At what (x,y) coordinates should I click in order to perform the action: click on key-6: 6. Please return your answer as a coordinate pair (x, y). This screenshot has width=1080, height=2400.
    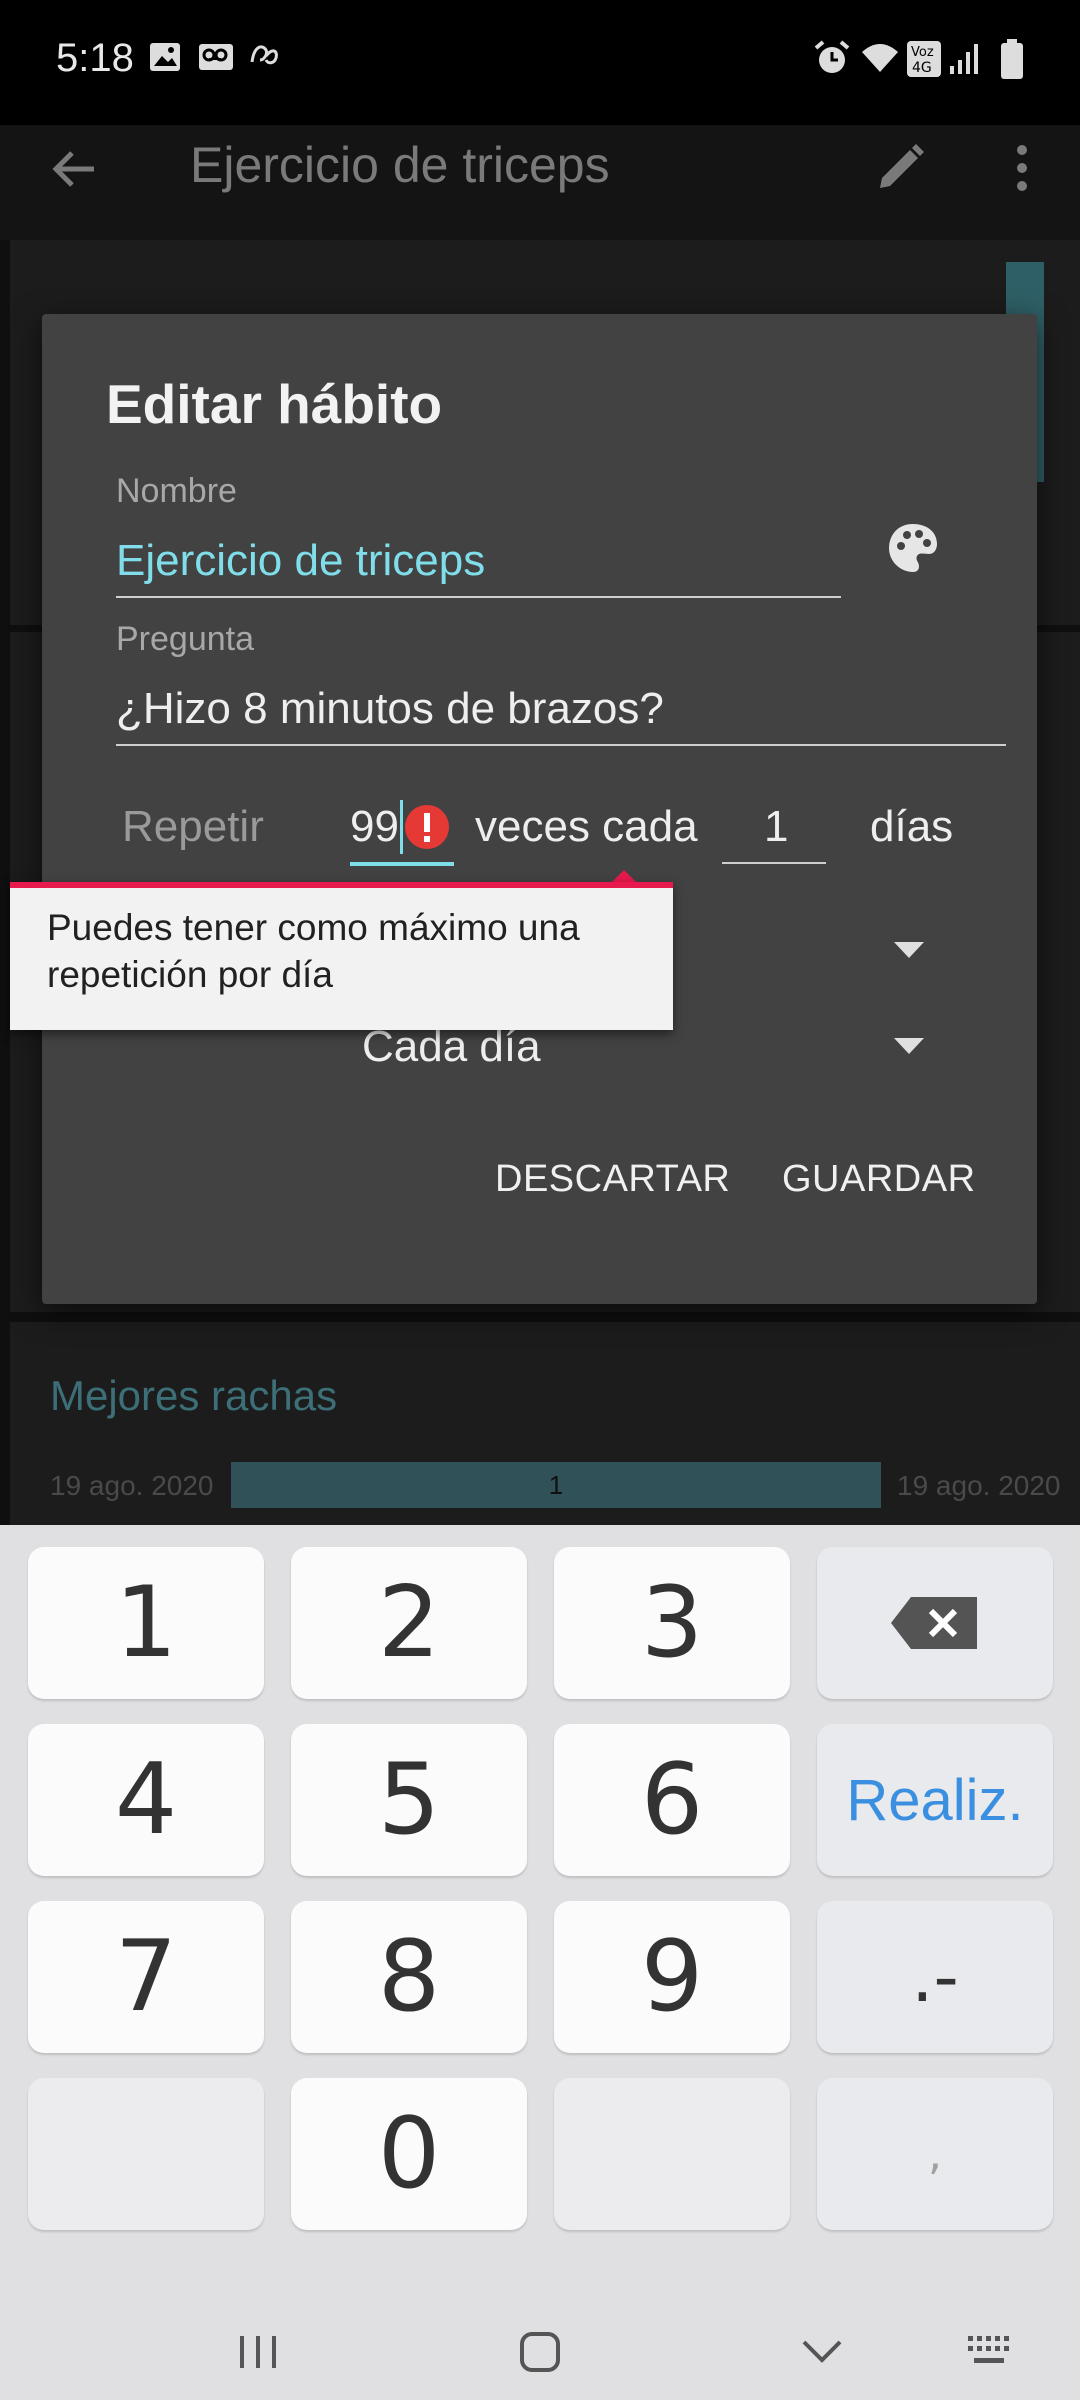
    Looking at the image, I should click on (672, 1800).